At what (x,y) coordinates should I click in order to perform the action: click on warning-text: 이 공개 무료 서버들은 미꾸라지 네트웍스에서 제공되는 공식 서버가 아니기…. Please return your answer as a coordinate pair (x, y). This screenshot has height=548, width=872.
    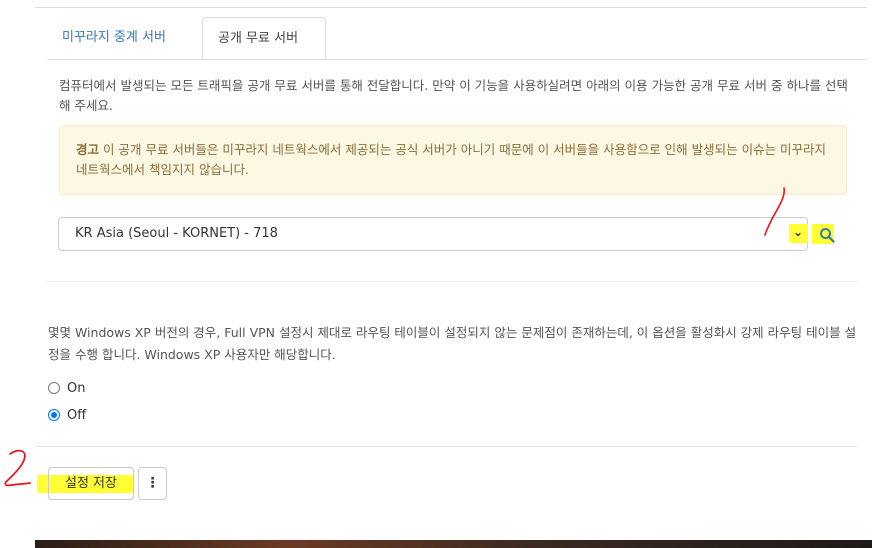
    Looking at the image, I should click on (451, 159).